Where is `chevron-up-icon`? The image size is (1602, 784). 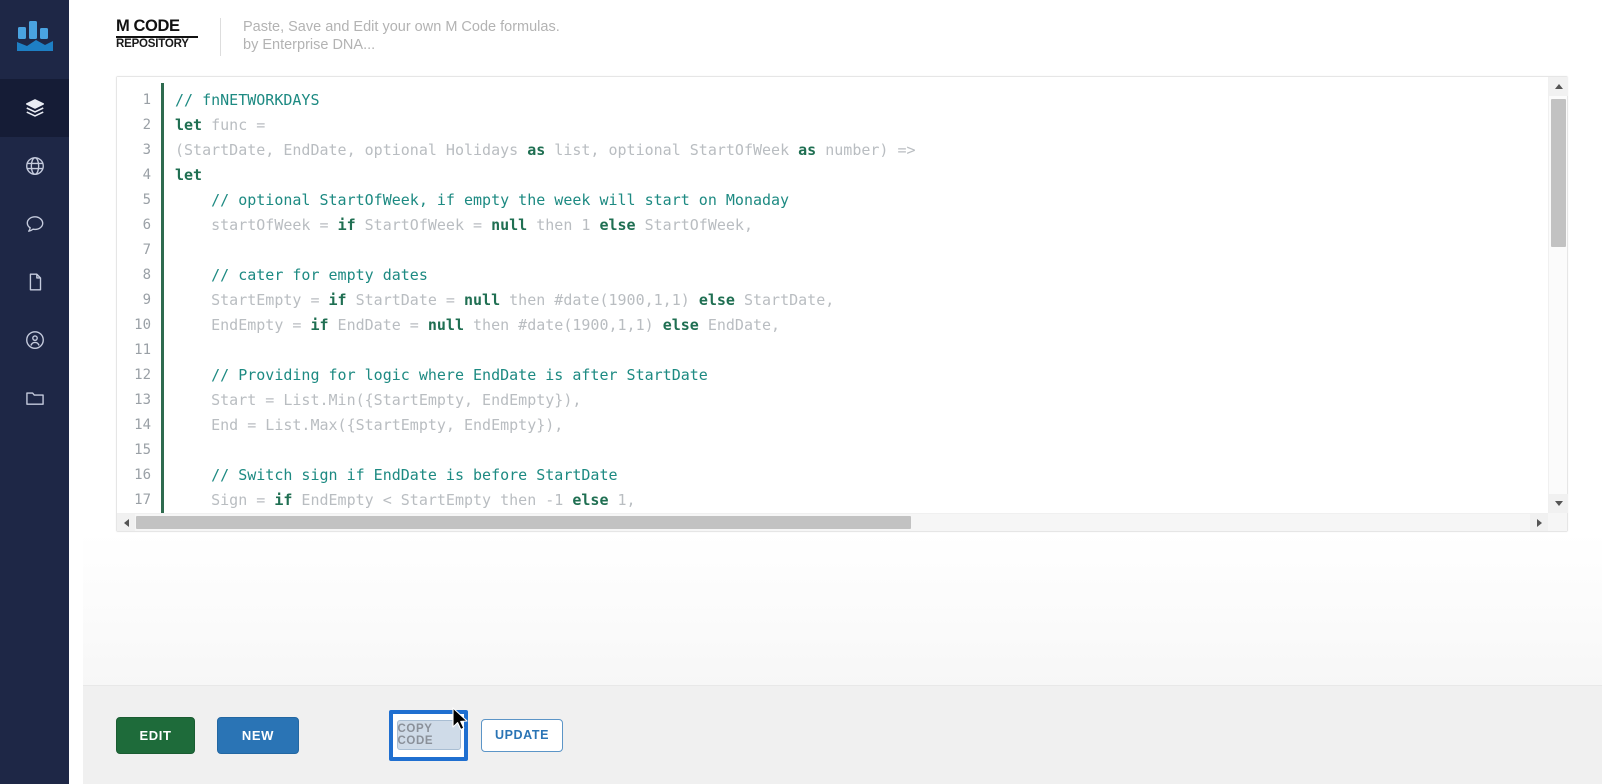 chevron-up-icon is located at coordinates (1558, 86).